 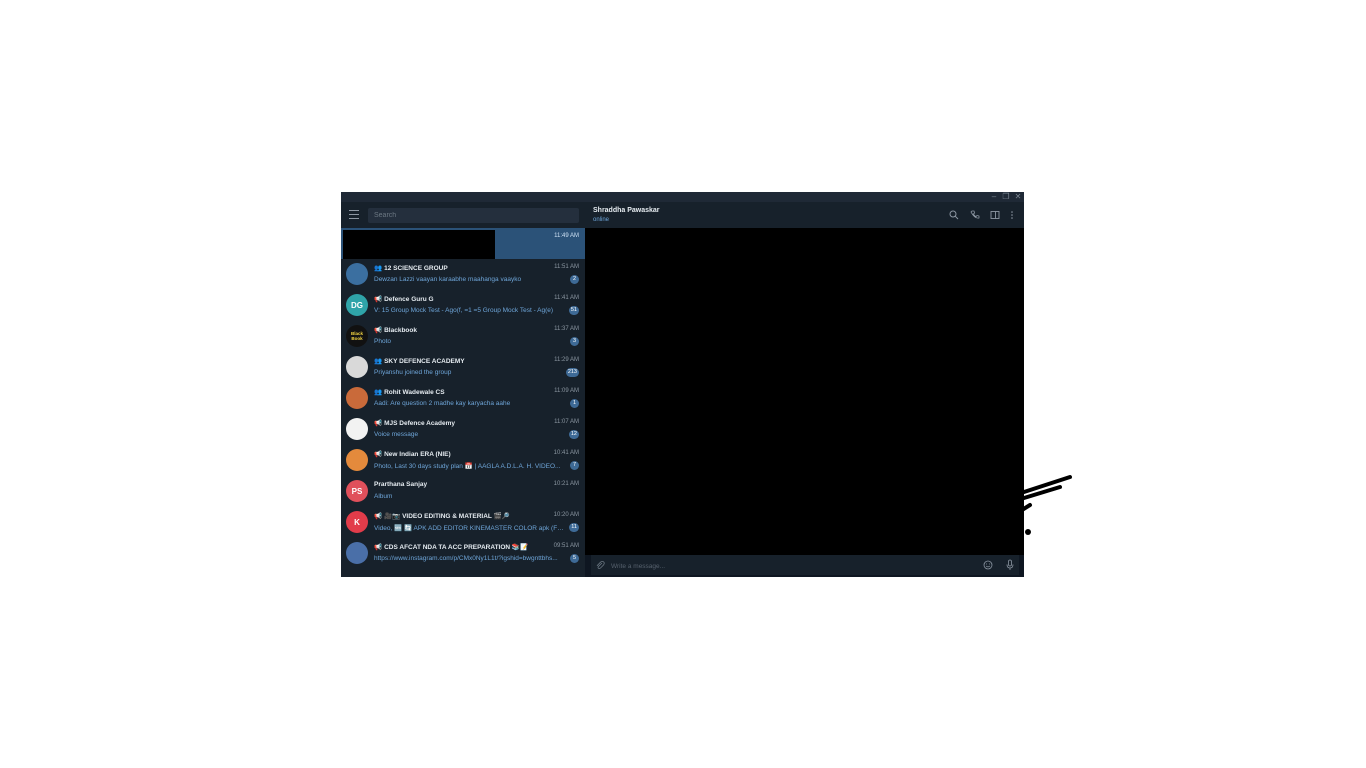 I want to click on chat-name-text: Rohit Wadewale CS, so click(x=414, y=392).